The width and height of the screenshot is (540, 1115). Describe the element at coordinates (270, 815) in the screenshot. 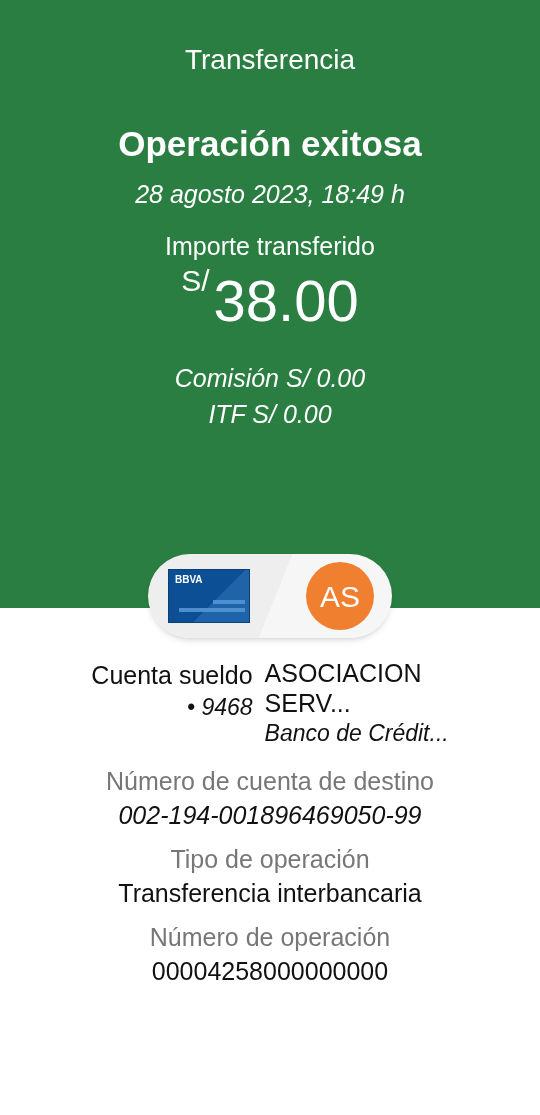

I see `detail-value: 002-194-001896469050-99` at that location.